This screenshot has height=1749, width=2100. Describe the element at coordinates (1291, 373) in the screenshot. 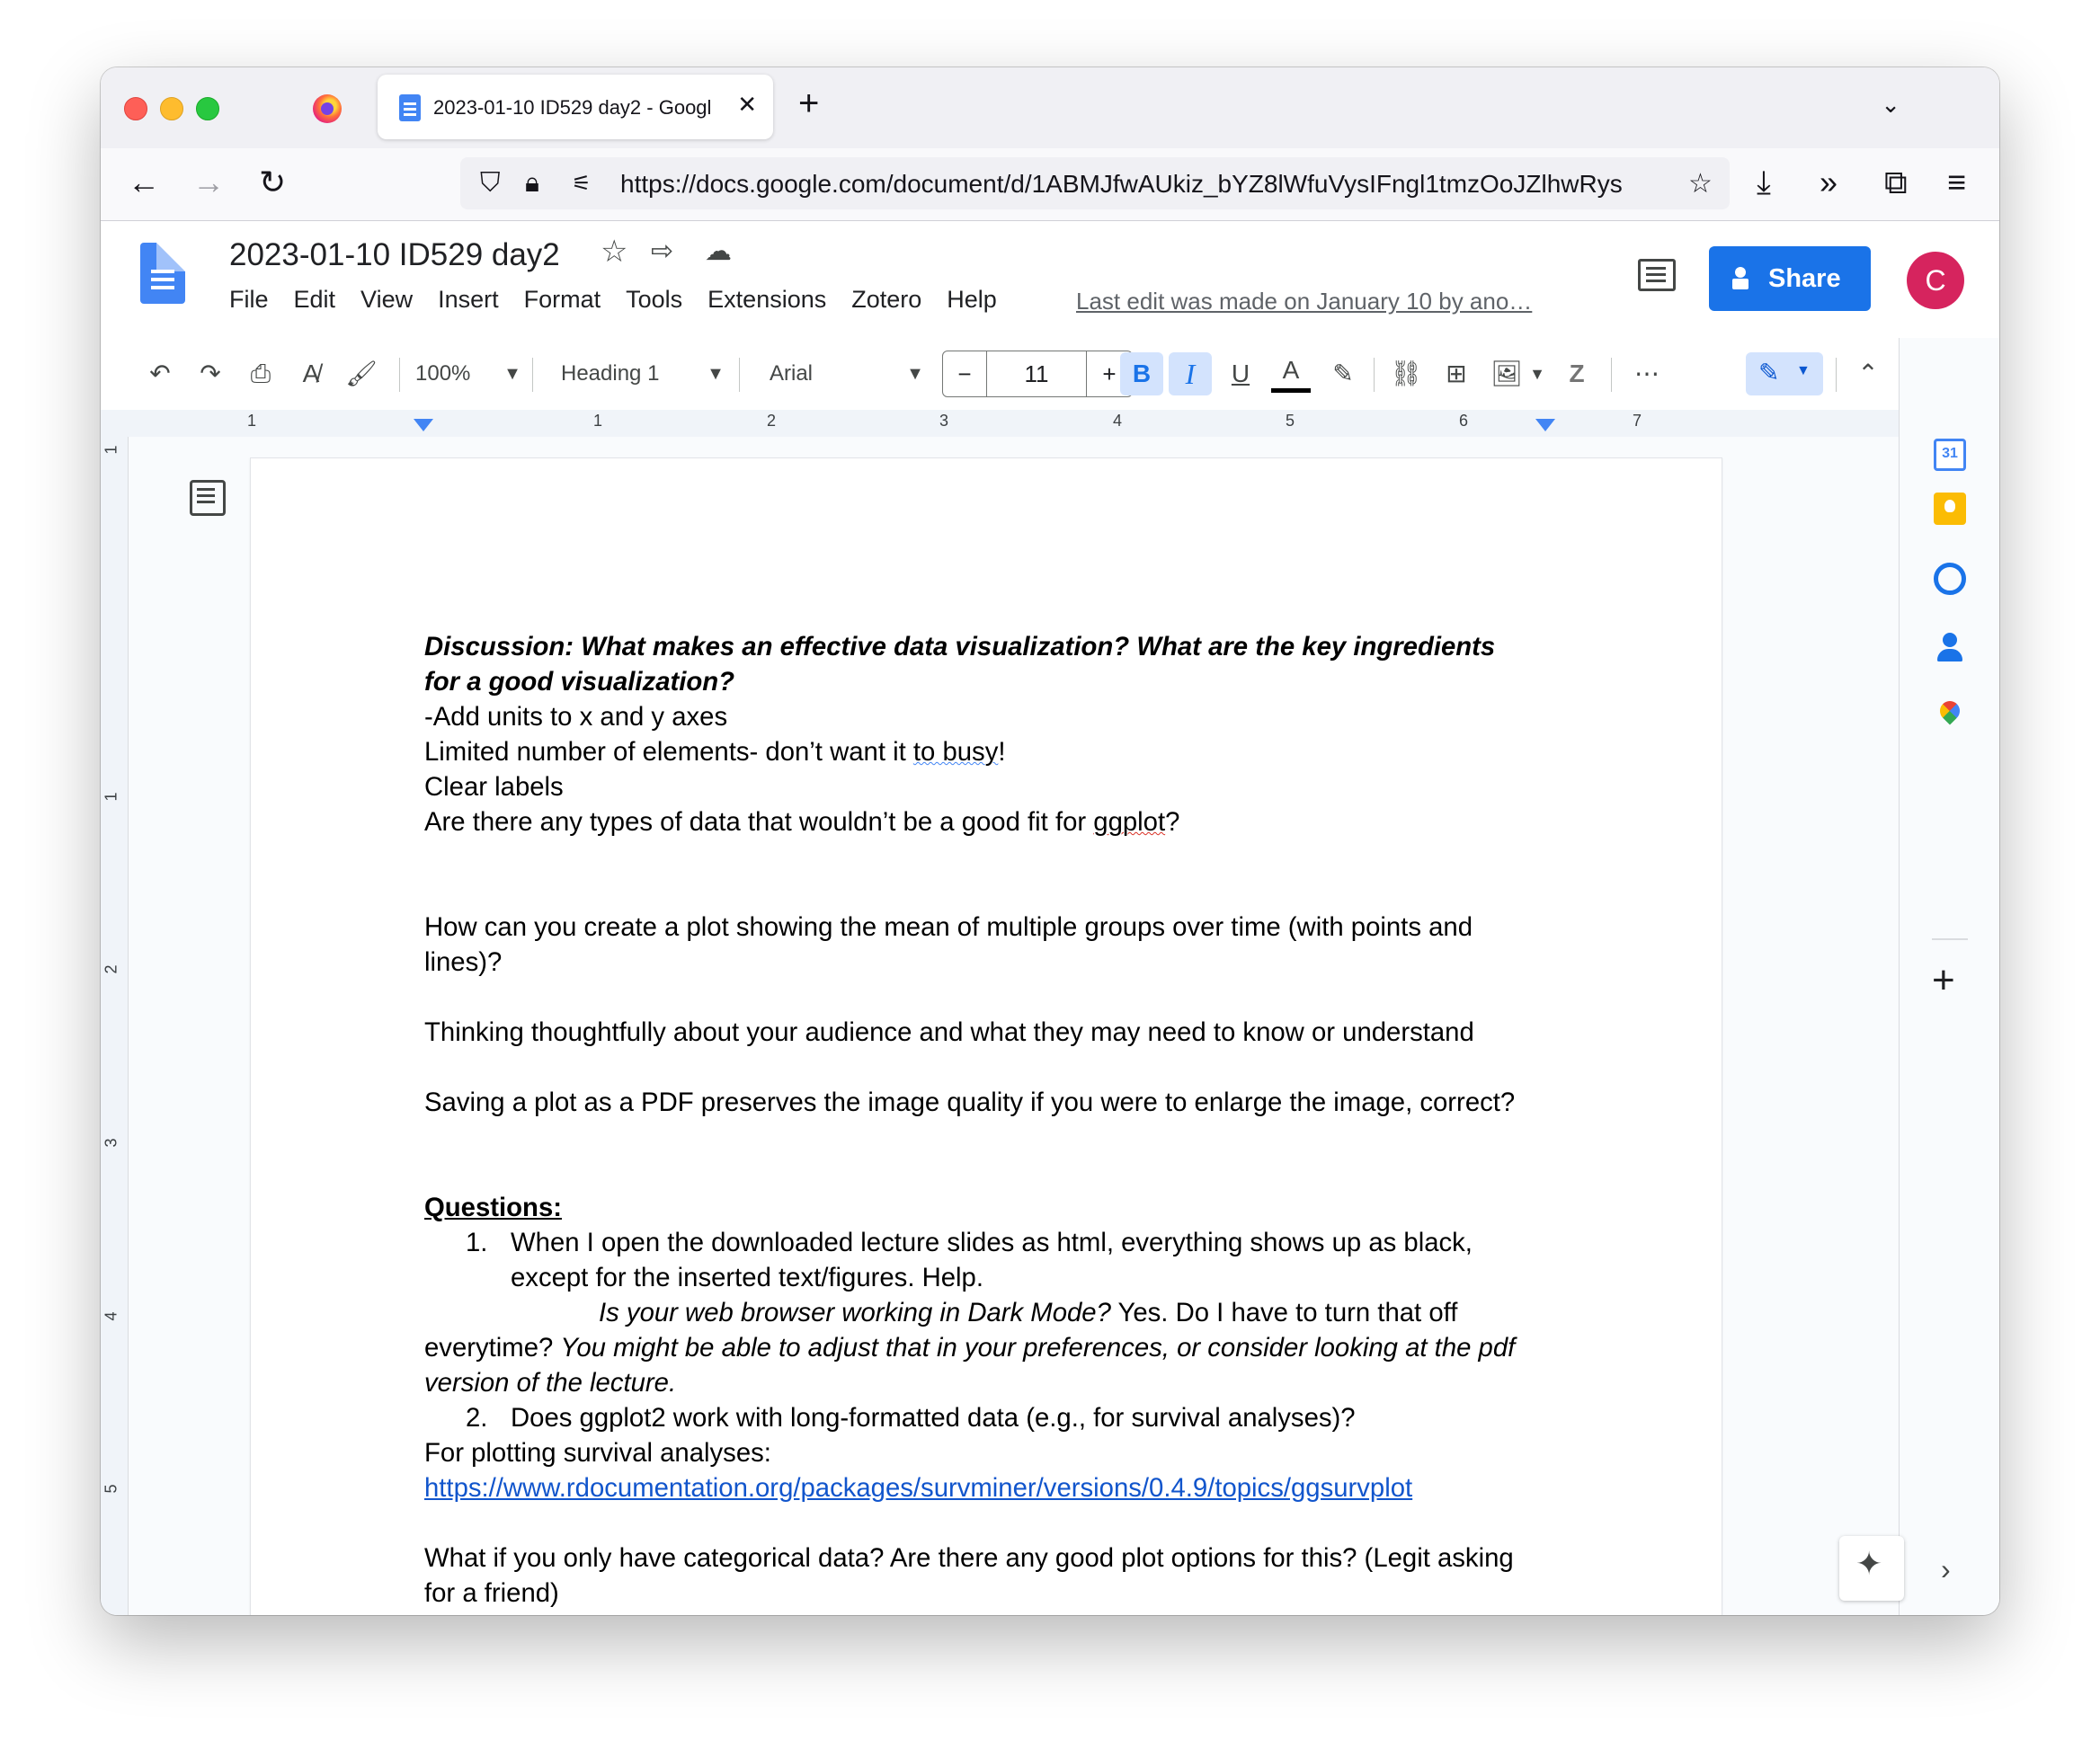

I see `text-color-button: A` at that location.